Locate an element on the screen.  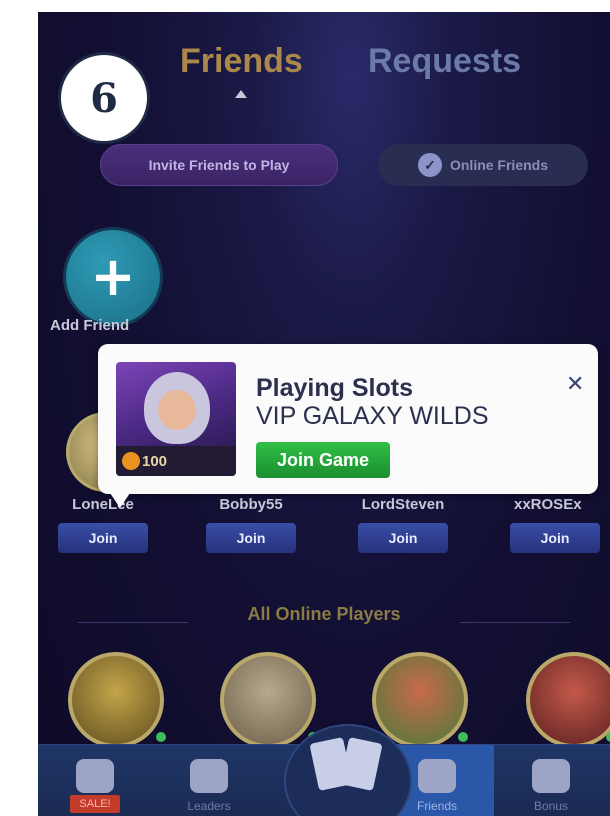
coin-value: 100 is located at coordinates (155, 461).